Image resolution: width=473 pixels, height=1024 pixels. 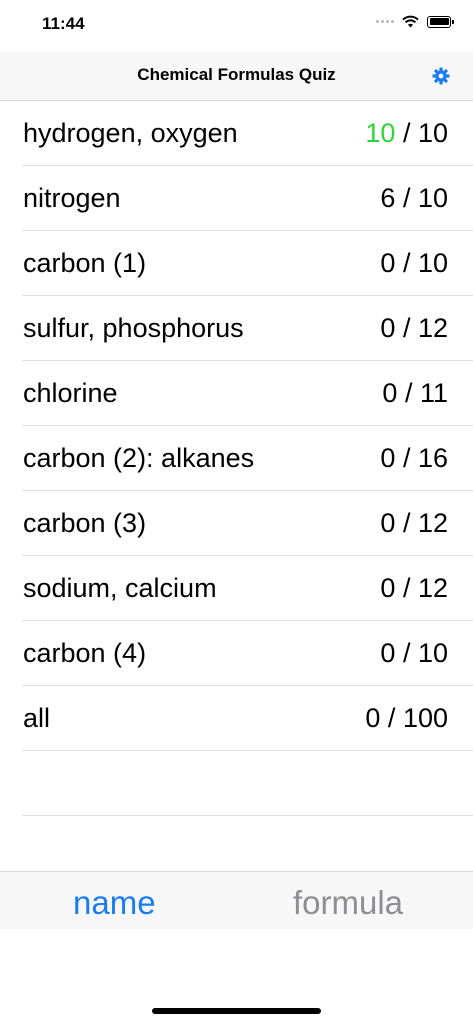 I want to click on empty-row, so click(x=247, y=783).